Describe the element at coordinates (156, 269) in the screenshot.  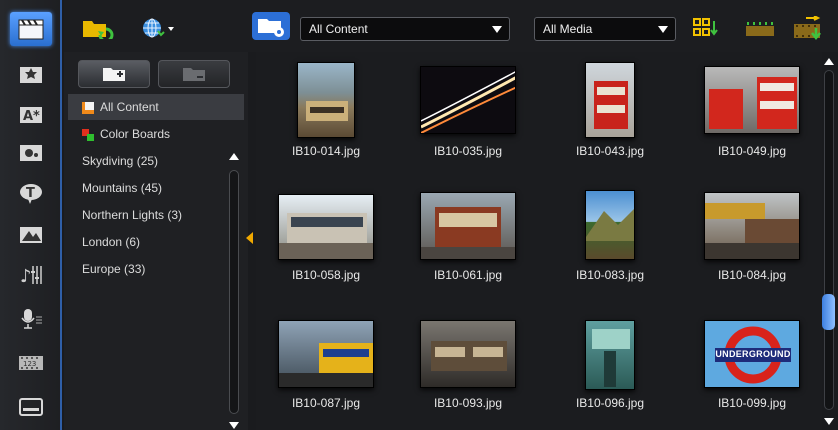
I see `library-item-europe: Europe (33)` at that location.